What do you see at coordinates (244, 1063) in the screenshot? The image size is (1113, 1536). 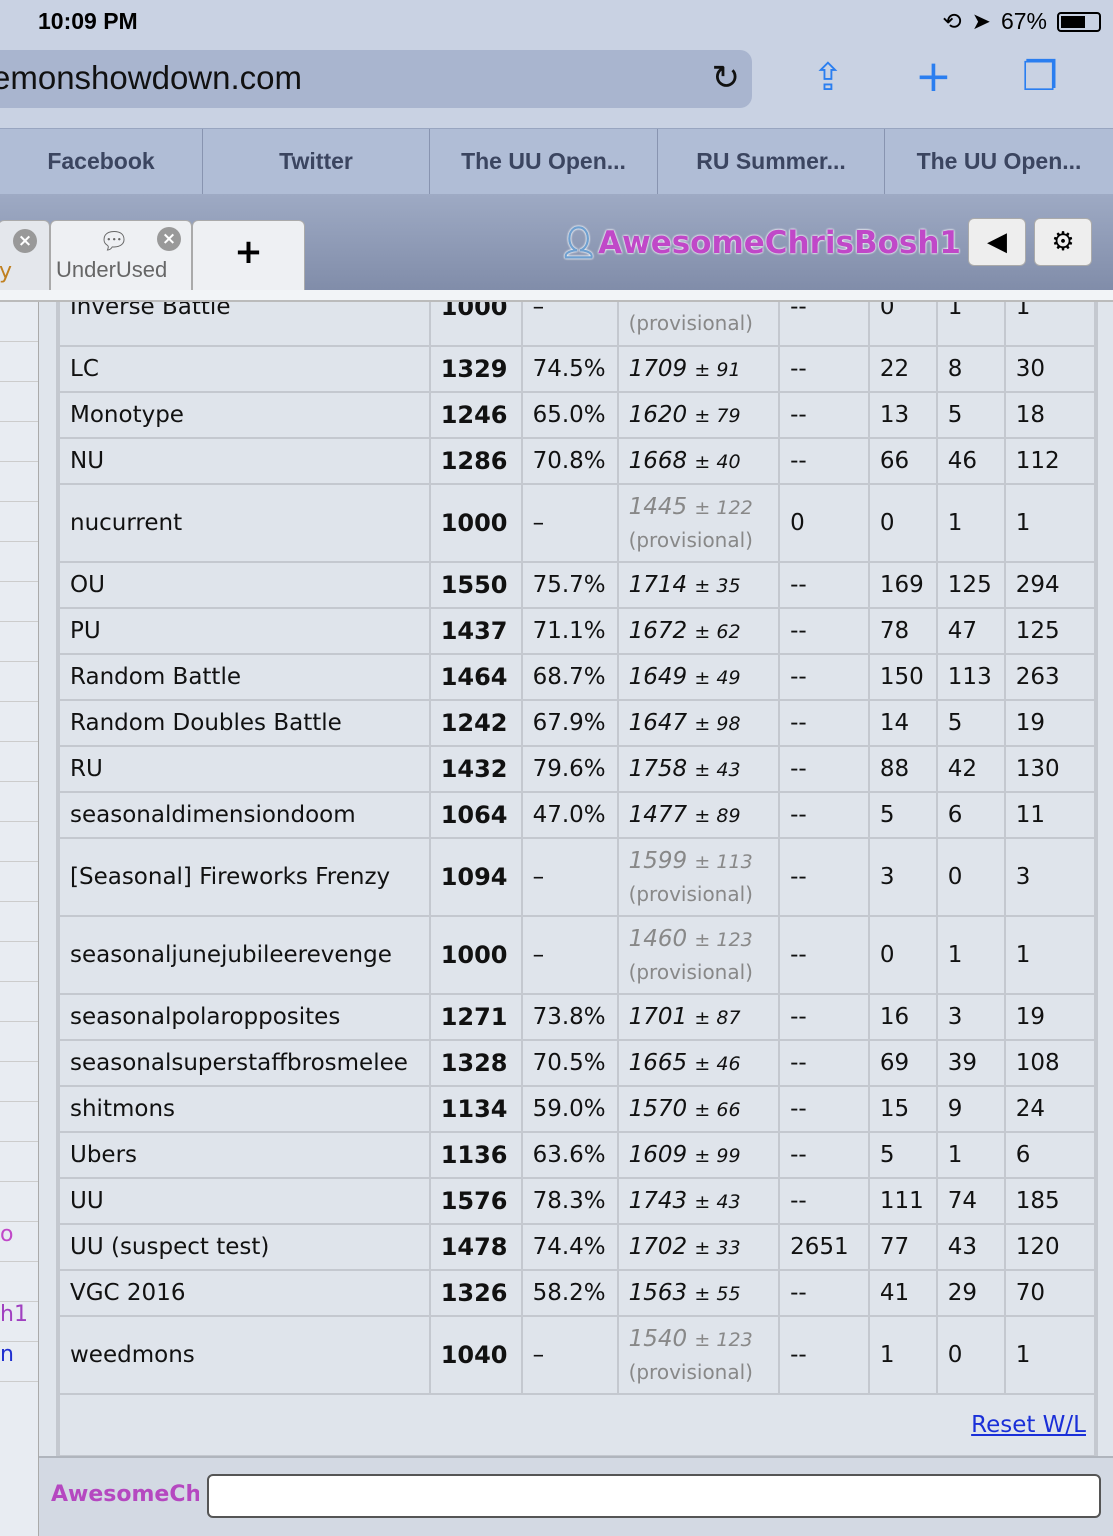 I see `format-cell: seasonalsuperstaffbrosmelee` at bounding box center [244, 1063].